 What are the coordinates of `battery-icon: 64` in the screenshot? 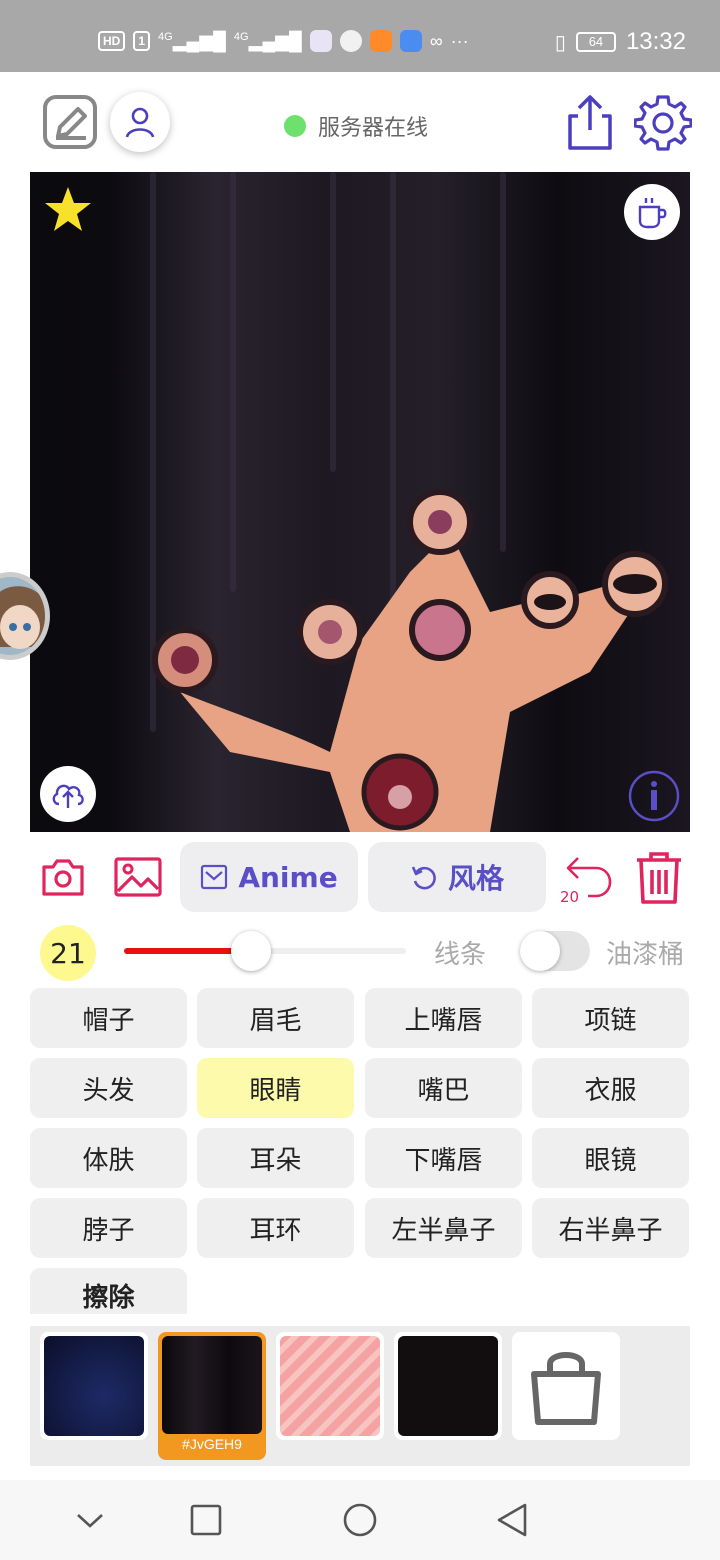 It's located at (595, 42).